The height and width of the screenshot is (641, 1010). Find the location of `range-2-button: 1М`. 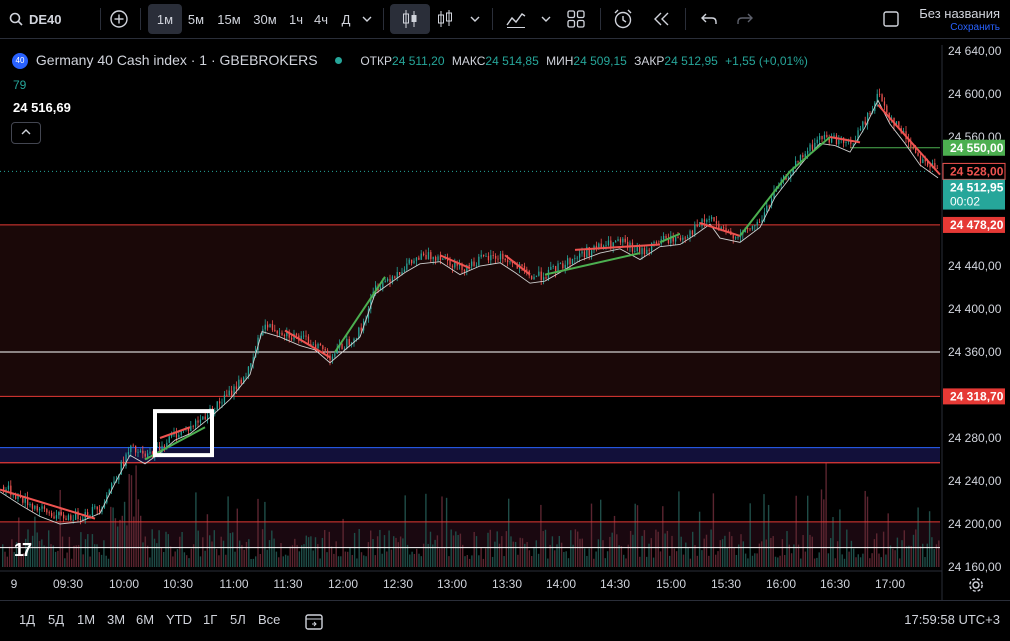

range-2-button: 1М is located at coordinates (86, 619).